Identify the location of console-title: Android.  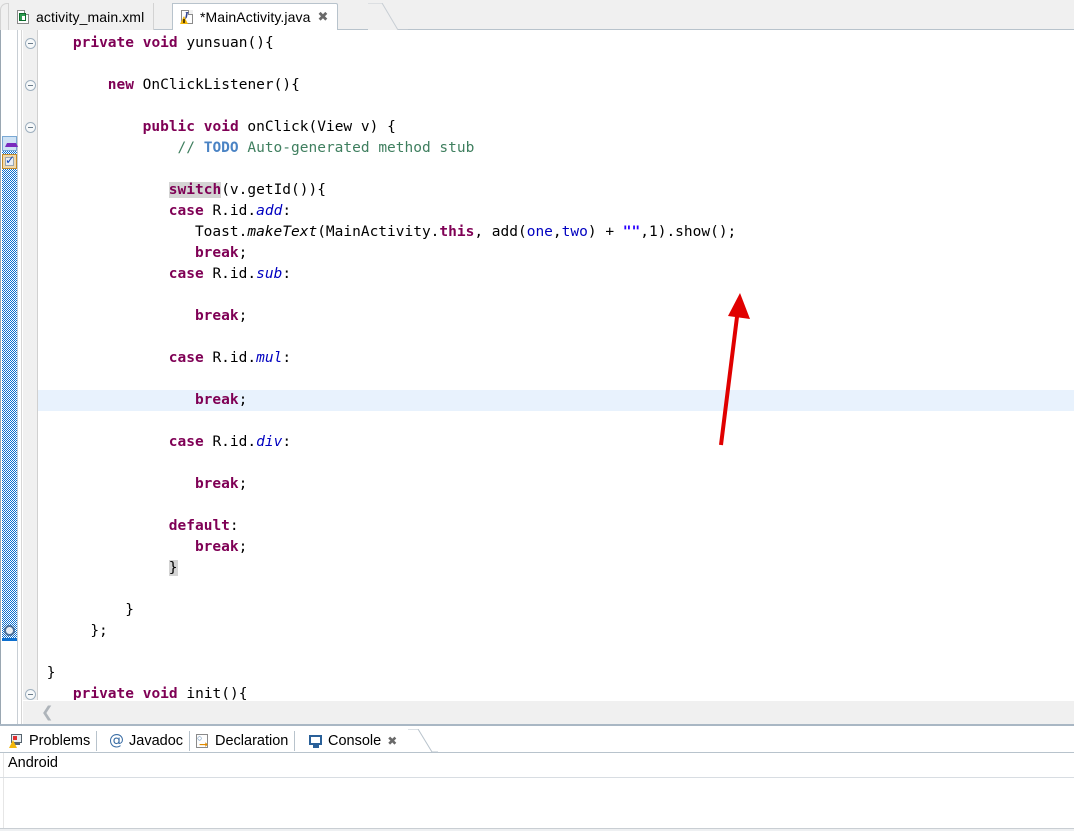
(33, 763).